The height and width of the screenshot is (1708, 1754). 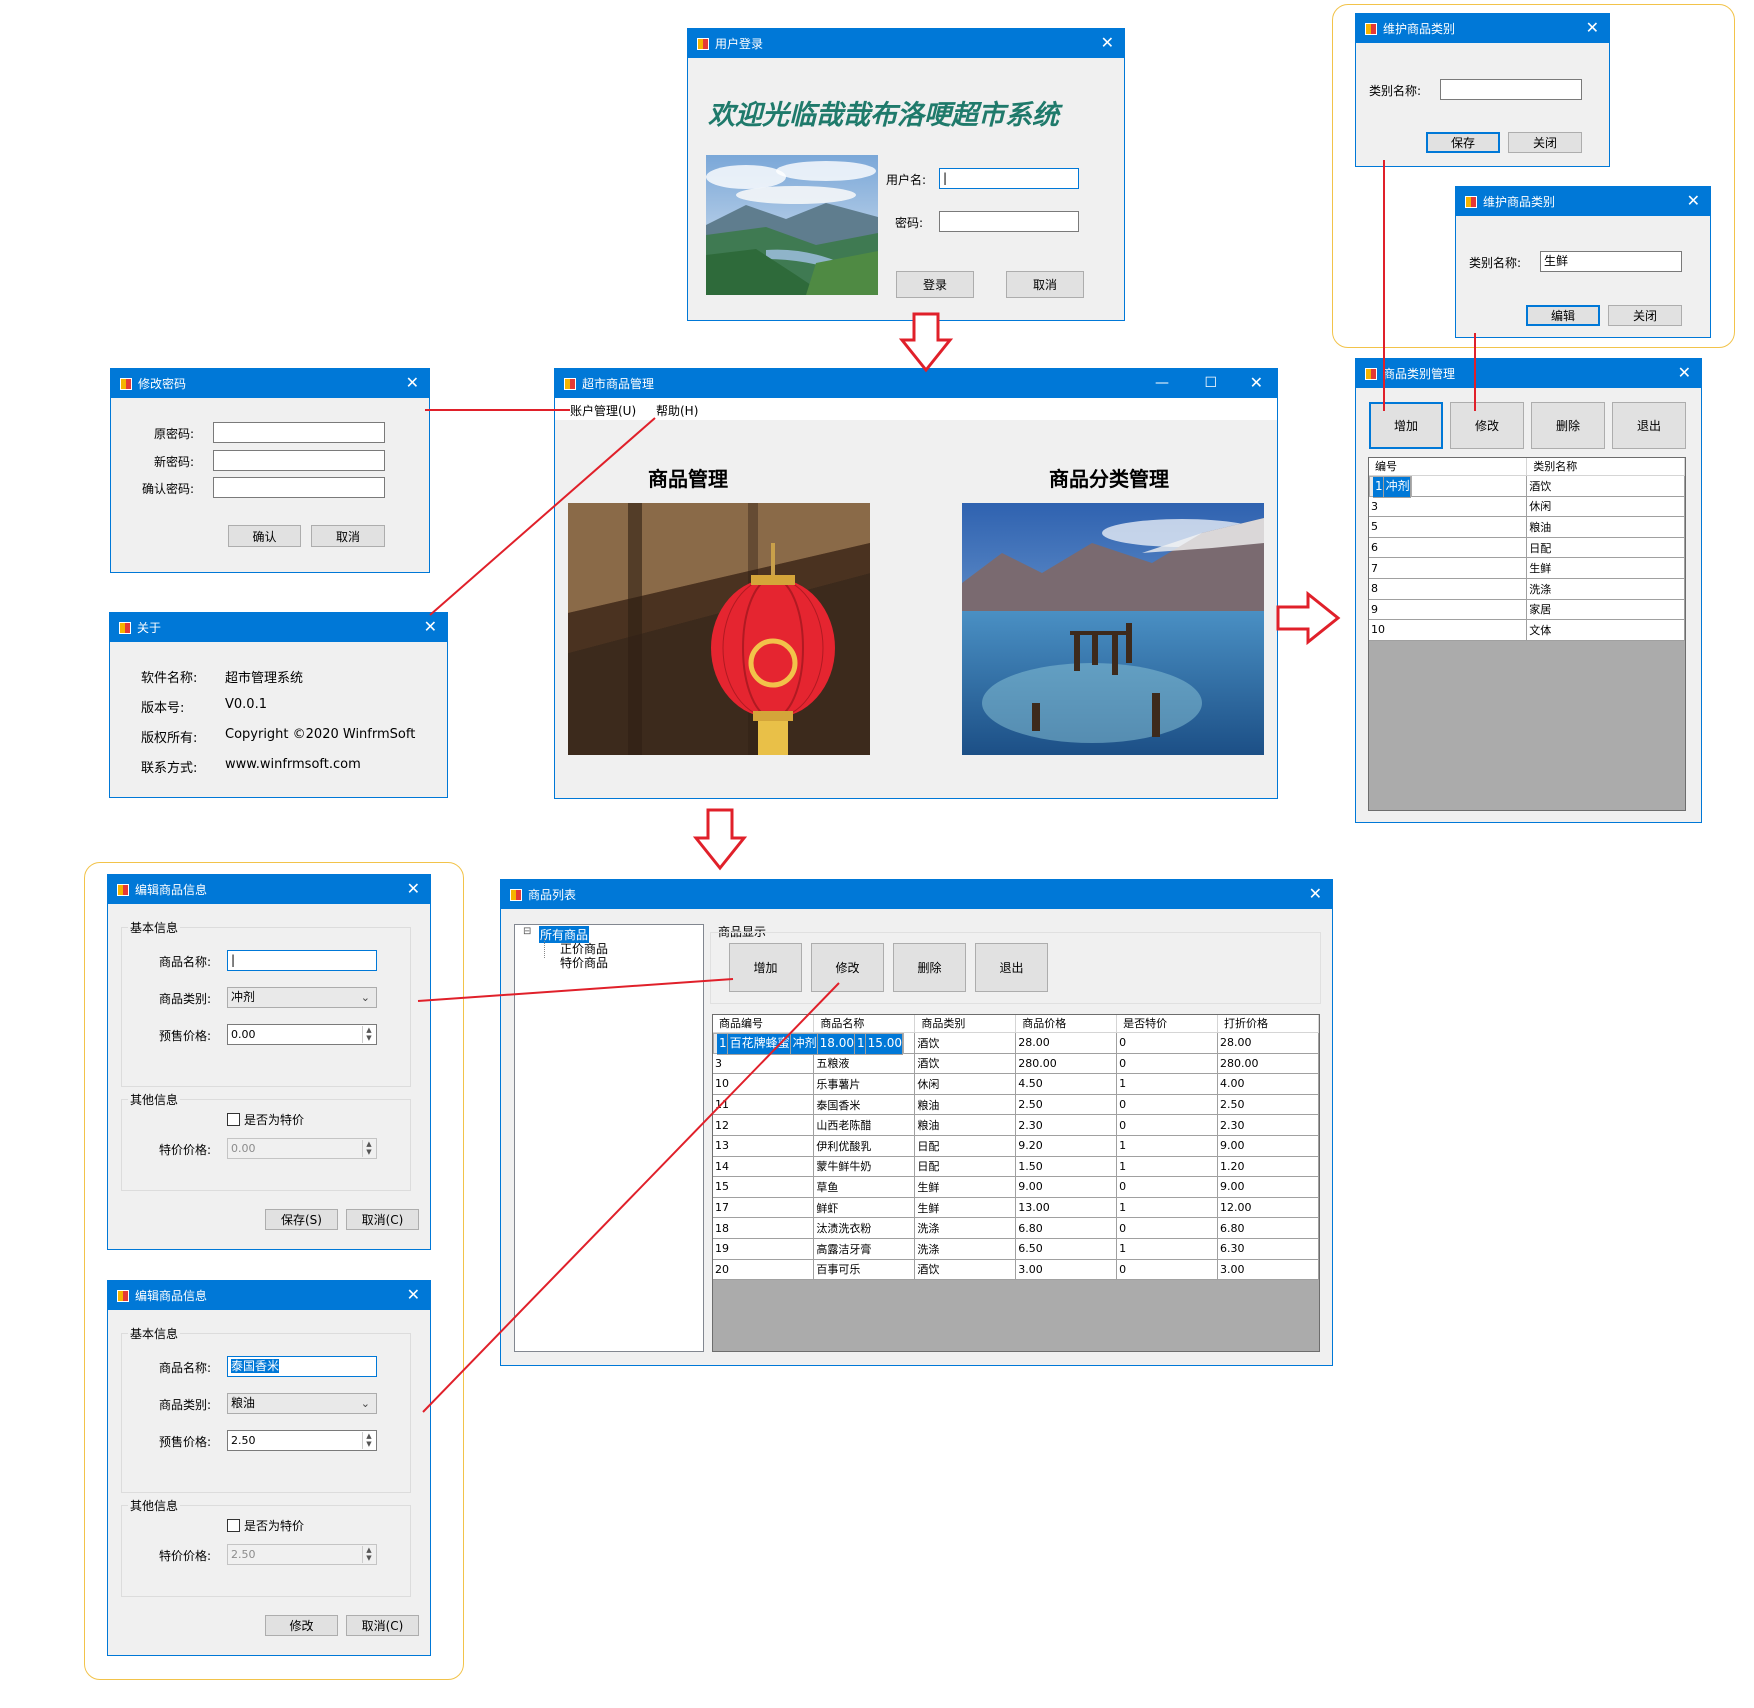 What do you see at coordinates (1066, 1146) in the screenshot?
I see `product-cell: 9.20` at bounding box center [1066, 1146].